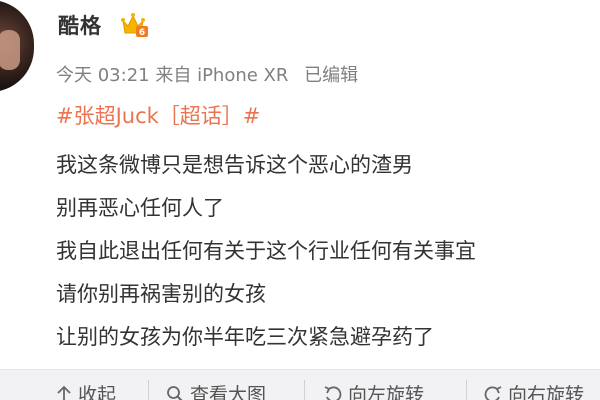 The image size is (600, 400). Describe the element at coordinates (142, 33) in the screenshot. I see `vip-level-text: 6` at that location.